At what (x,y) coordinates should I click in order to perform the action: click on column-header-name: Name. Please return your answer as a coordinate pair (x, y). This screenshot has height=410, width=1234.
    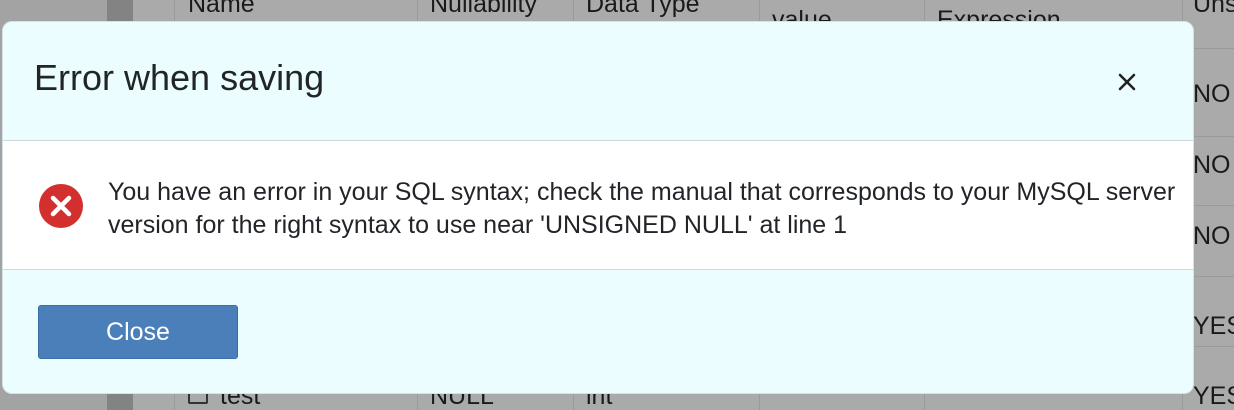
    Looking at the image, I should click on (221, 9).